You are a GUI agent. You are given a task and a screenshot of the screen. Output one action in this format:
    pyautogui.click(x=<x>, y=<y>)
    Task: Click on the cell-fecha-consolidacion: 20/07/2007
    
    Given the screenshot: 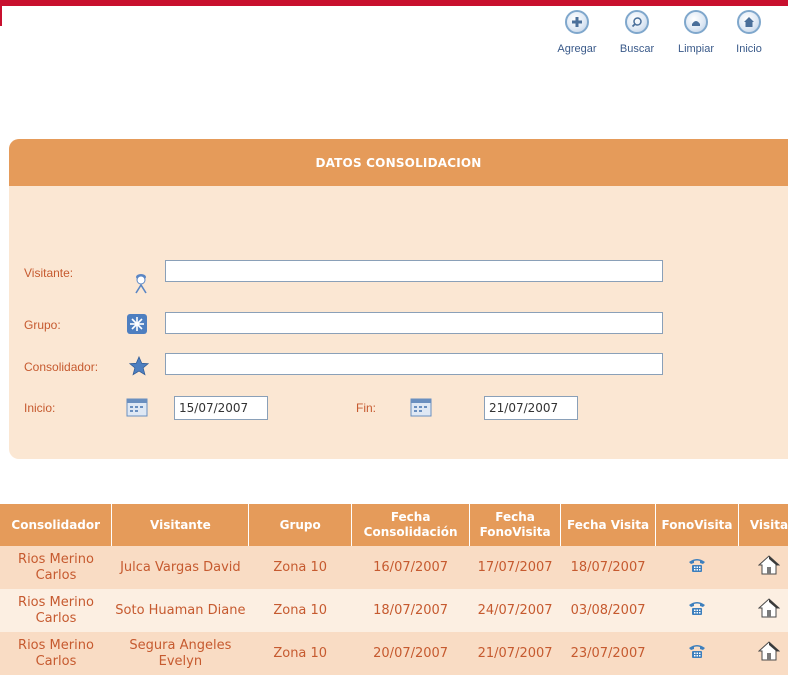 What is the action you would take?
    pyautogui.click(x=410, y=653)
    